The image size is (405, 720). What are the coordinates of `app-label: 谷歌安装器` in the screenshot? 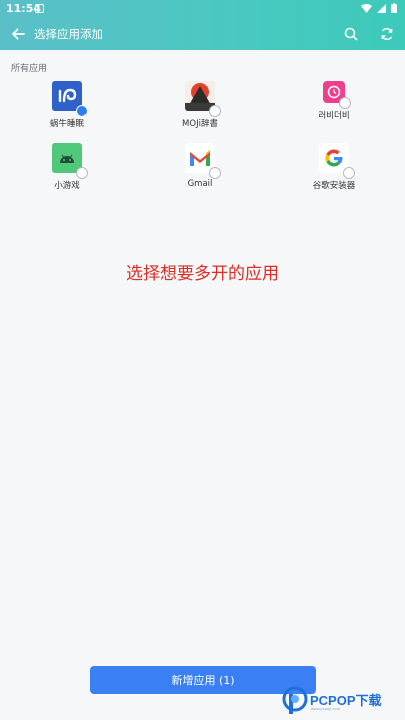 It's located at (334, 186).